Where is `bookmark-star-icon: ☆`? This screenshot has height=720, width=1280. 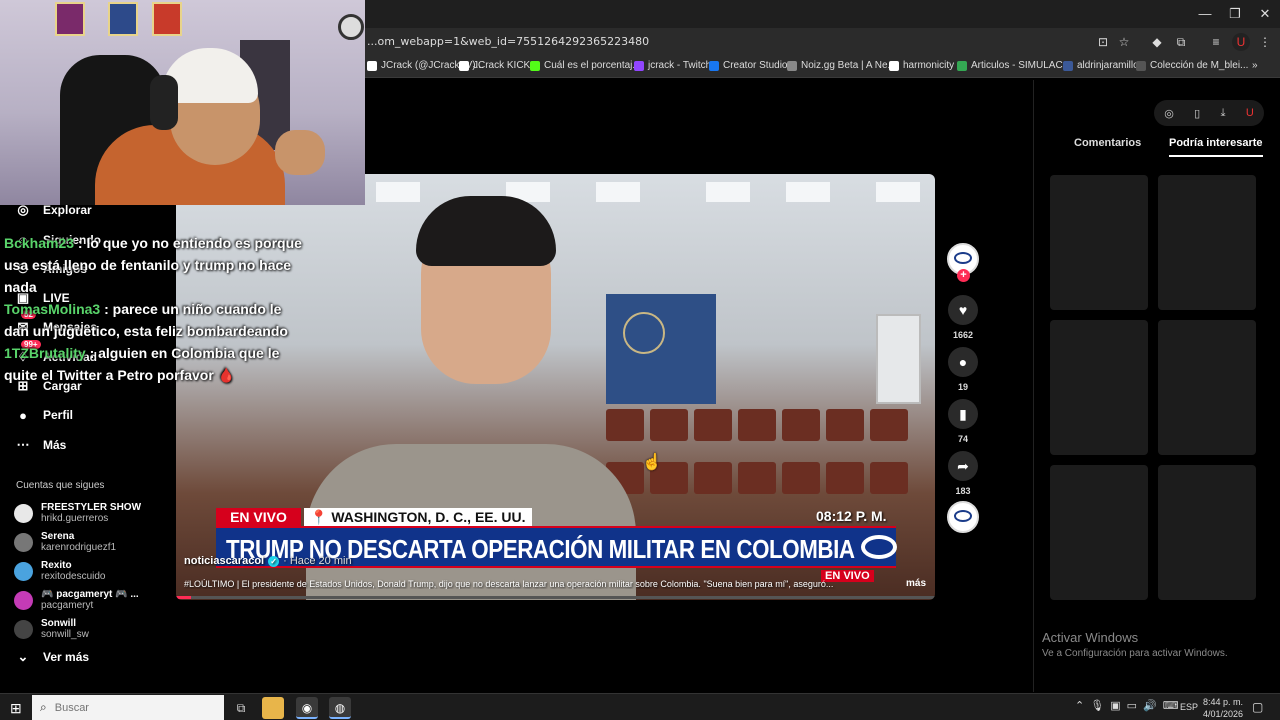
bookmark-star-icon: ☆ is located at coordinates (1124, 42).